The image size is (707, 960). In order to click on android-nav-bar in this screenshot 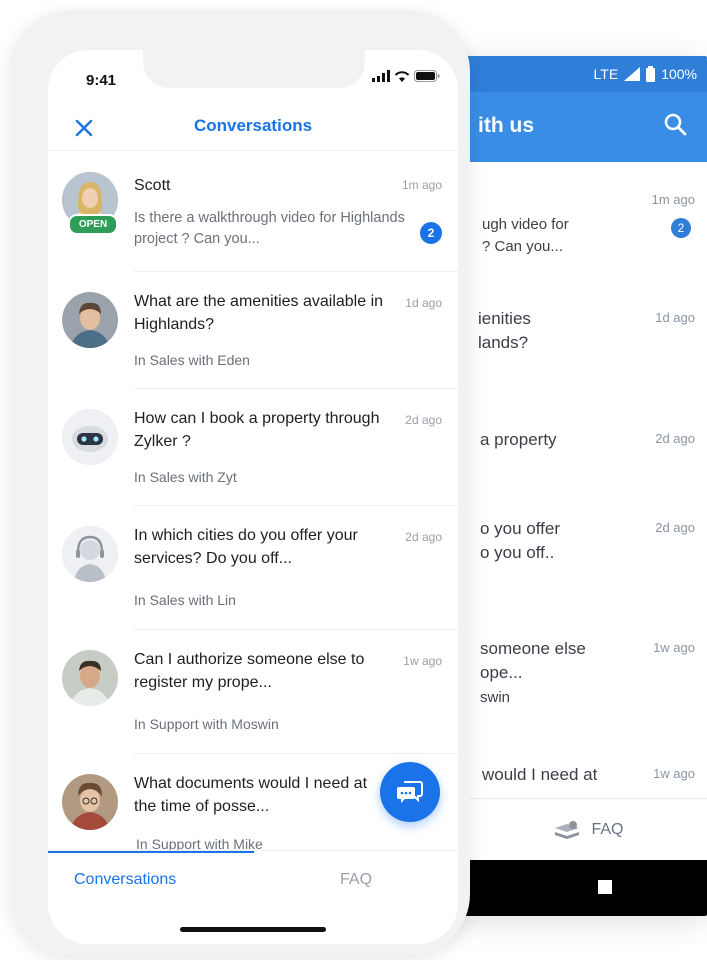, I will do `click(568, 888)`.